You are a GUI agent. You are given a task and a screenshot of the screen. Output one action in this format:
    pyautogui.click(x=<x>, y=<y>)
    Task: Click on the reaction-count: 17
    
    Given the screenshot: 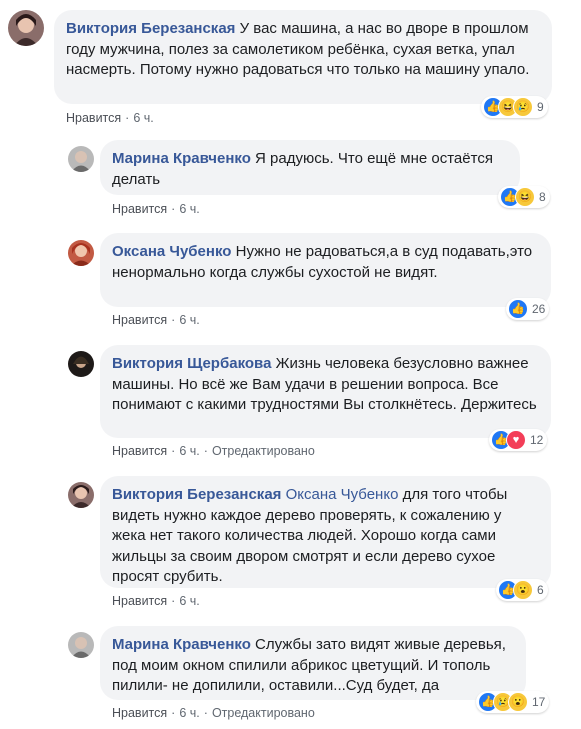 What is the action you would take?
    pyautogui.click(x=539, y=702)
    